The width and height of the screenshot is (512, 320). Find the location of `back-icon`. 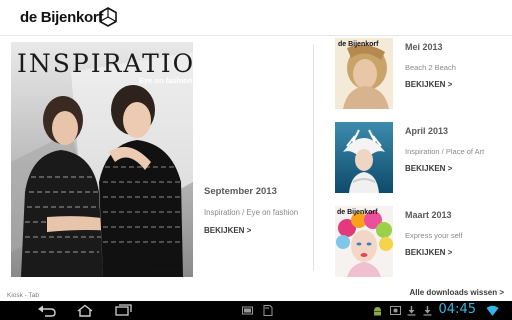

back-icon is located at coordinates (47, 310).